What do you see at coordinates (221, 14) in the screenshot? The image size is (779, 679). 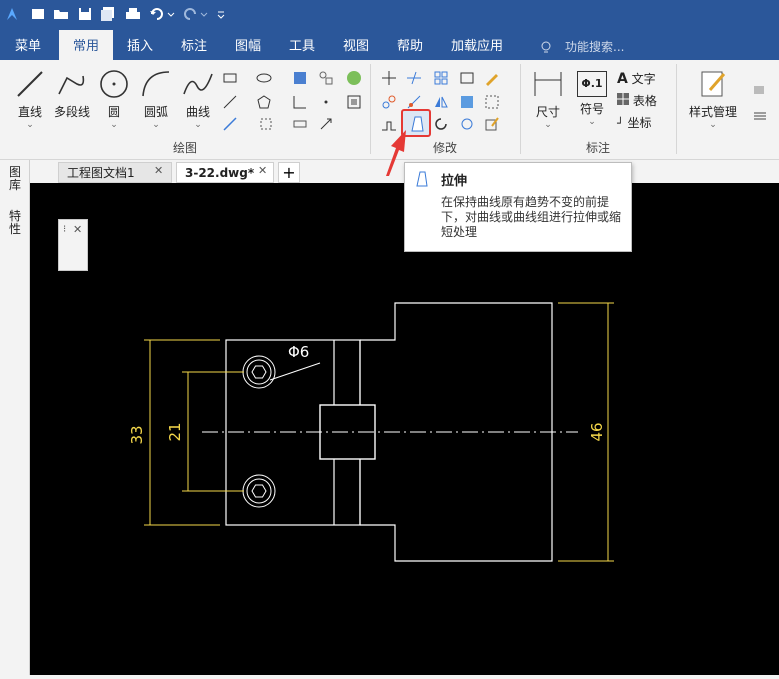 I see `customize-quick-access-icon` at bounding box center [221, 14].